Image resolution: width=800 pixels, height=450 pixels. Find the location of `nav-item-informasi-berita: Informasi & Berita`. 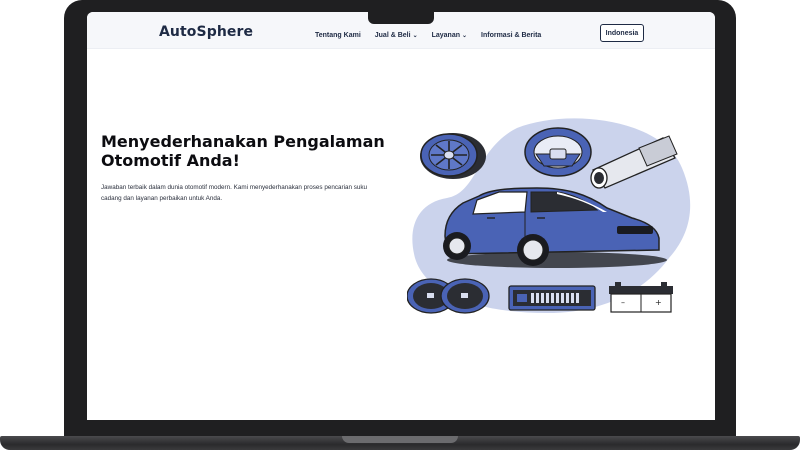

nav-item-informasi-berita: Informasi & Berita is located at coordinates (511, 35).